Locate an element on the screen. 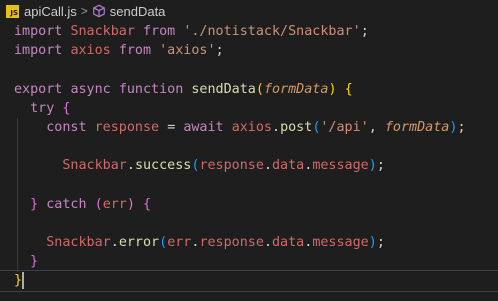 The height and width of the screenshot is (301, 498). code-line-13: } is located at coordinates (34, 262).